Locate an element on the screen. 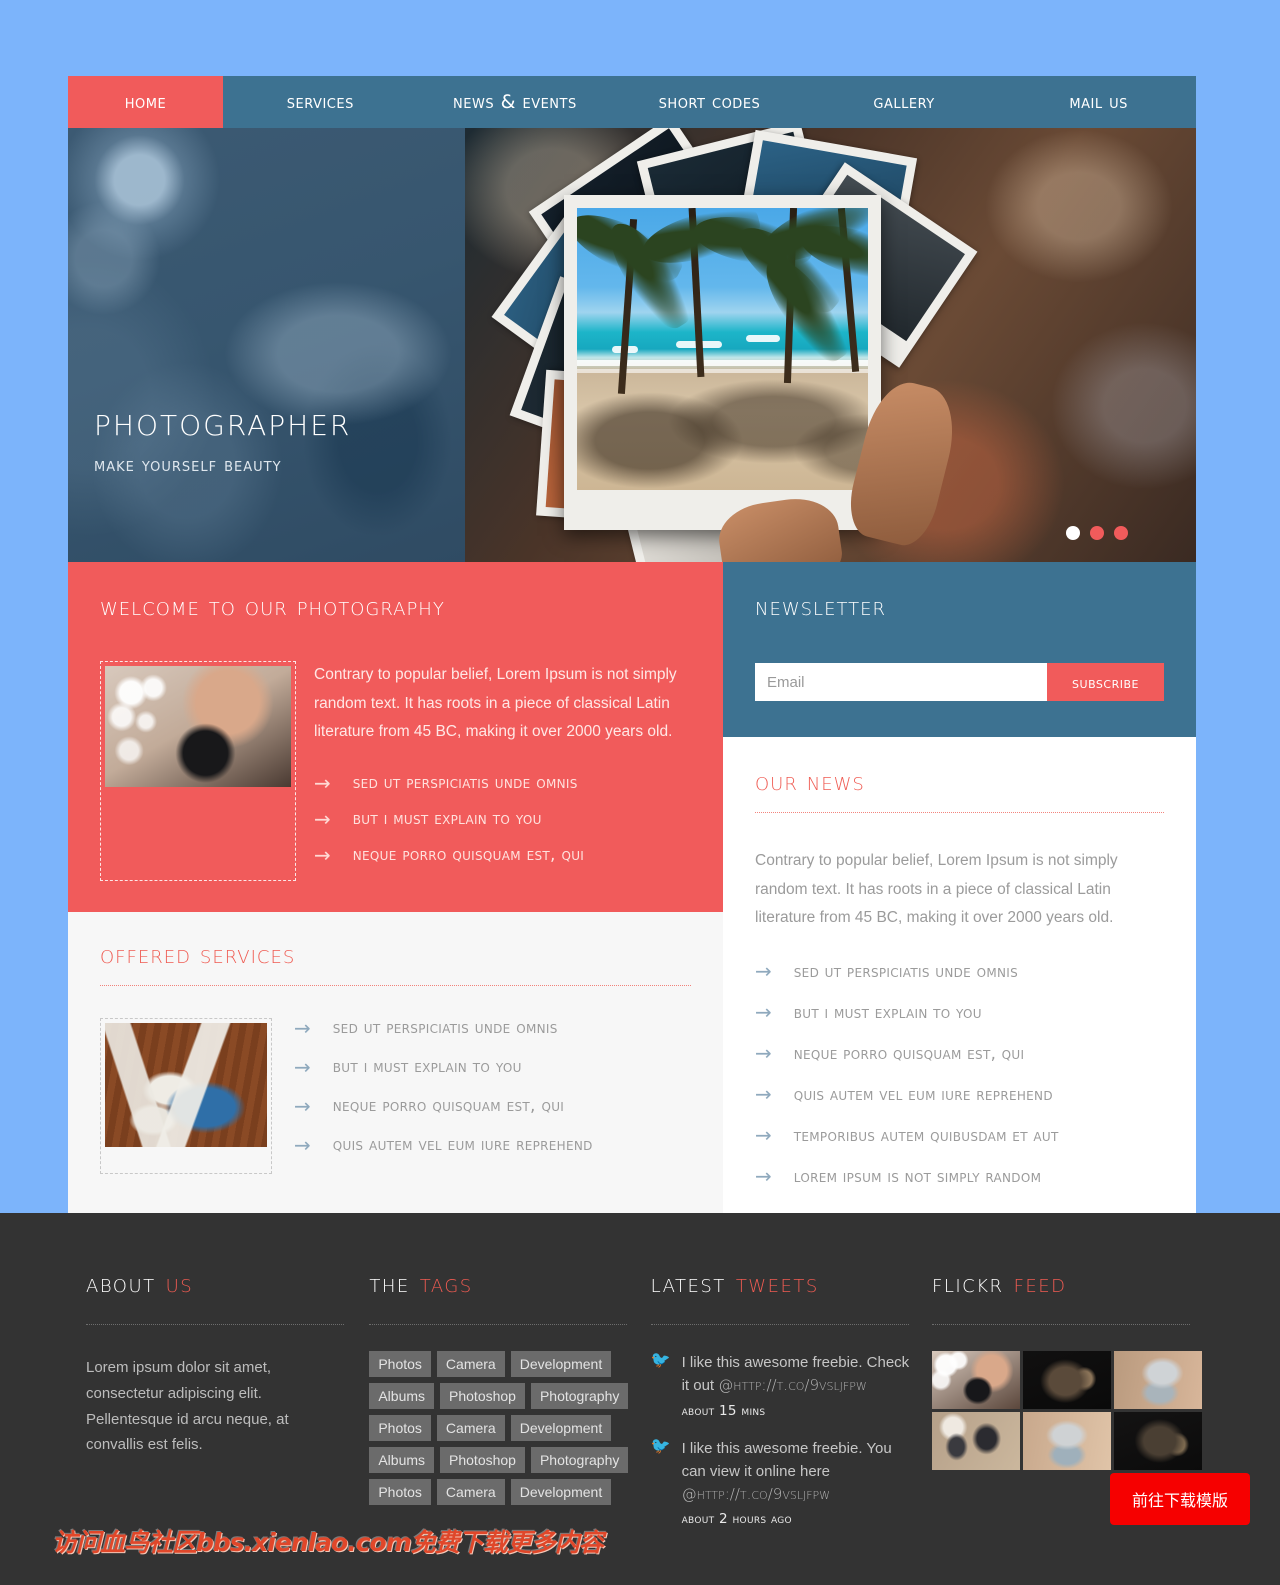 The image size is (1280, 1585). services-image-frame is located at coordinates (186, 1096).